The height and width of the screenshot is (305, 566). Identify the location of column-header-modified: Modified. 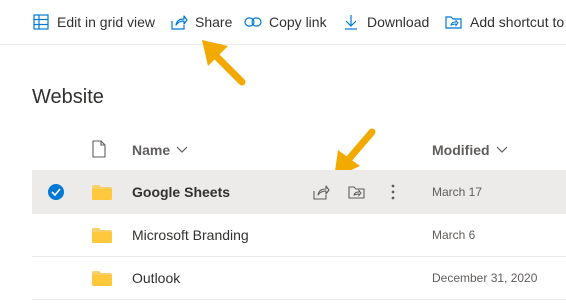
(470, 150).